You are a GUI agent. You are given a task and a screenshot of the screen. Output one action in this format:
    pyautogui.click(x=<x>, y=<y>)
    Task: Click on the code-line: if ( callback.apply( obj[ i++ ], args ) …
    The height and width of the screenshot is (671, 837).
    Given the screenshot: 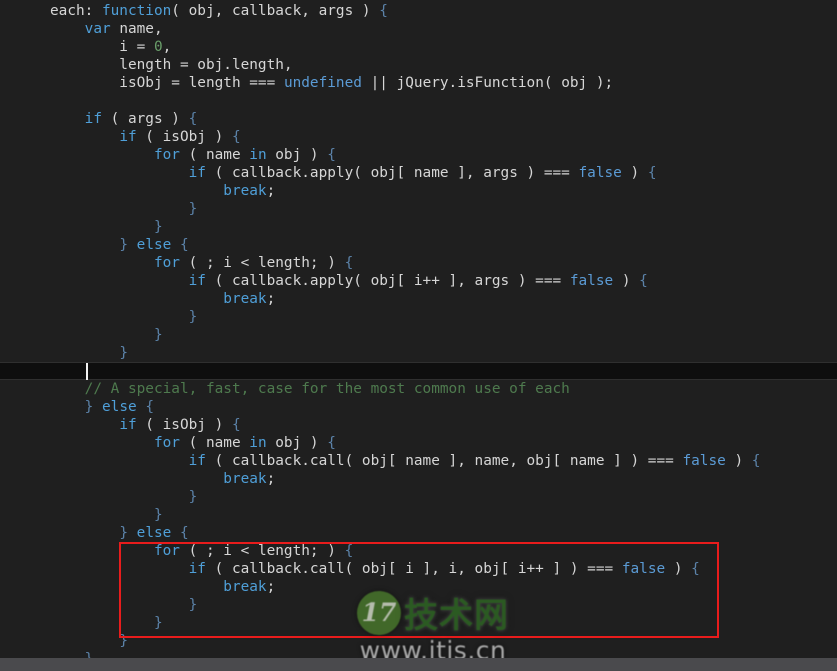 What is the action you would take?
    pyautogui.click(x=418, y=281)
    